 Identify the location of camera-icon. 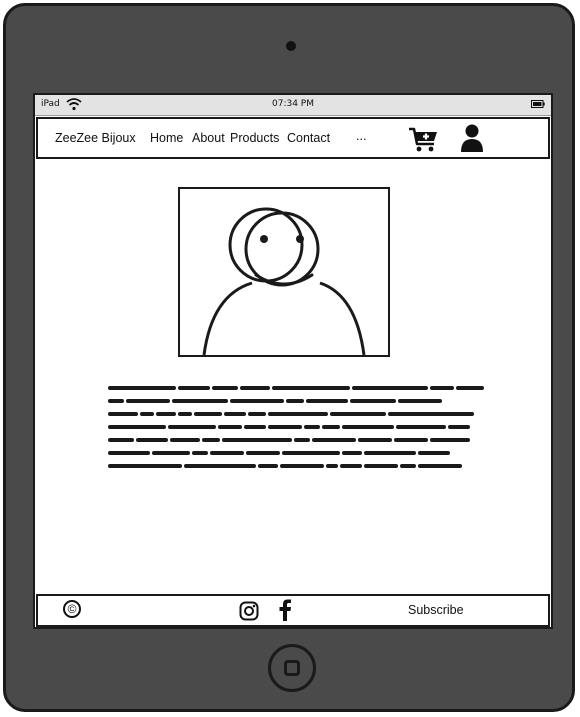
(291, 46).